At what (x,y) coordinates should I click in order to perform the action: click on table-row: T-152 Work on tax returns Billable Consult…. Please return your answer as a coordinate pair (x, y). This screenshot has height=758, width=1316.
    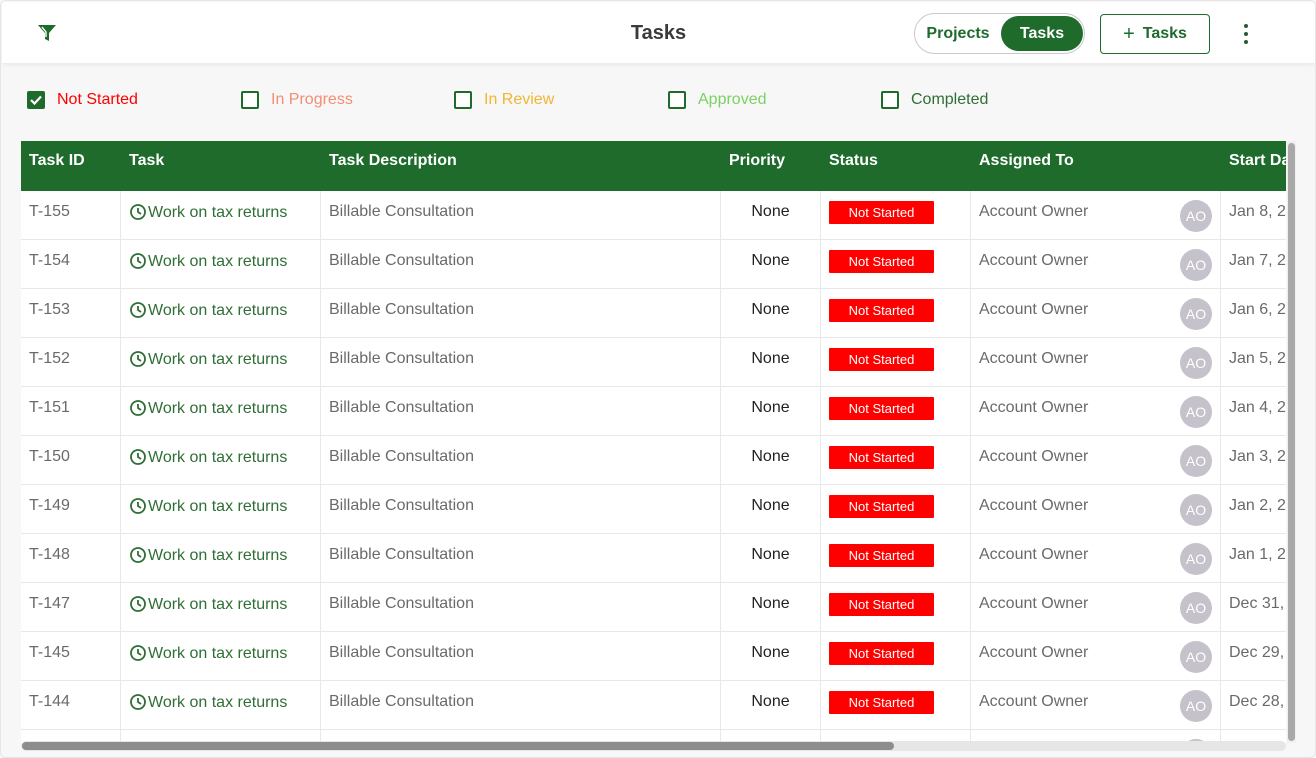
    Looking at the image, I should click on (653, 362).